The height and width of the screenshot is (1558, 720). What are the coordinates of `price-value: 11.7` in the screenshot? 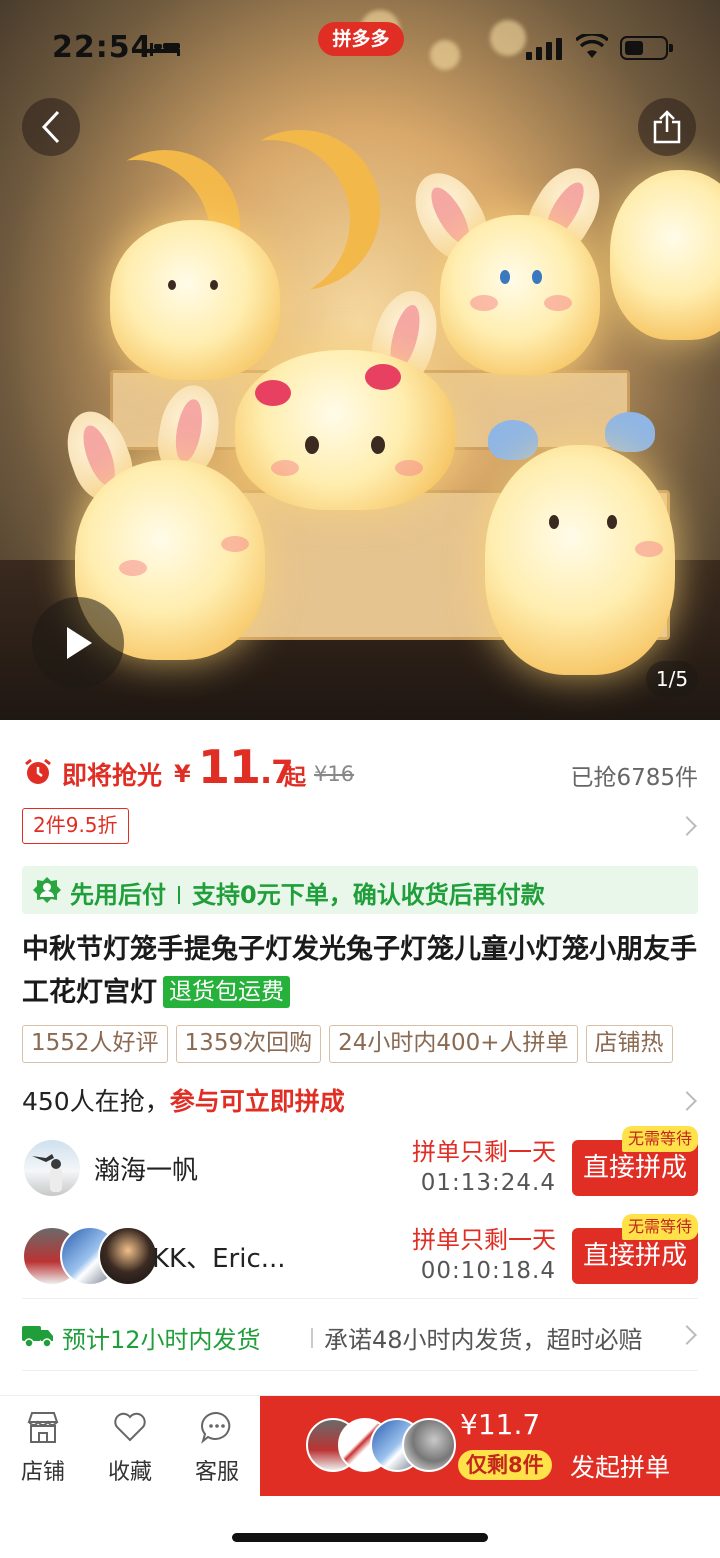 It's located at (245, 767).